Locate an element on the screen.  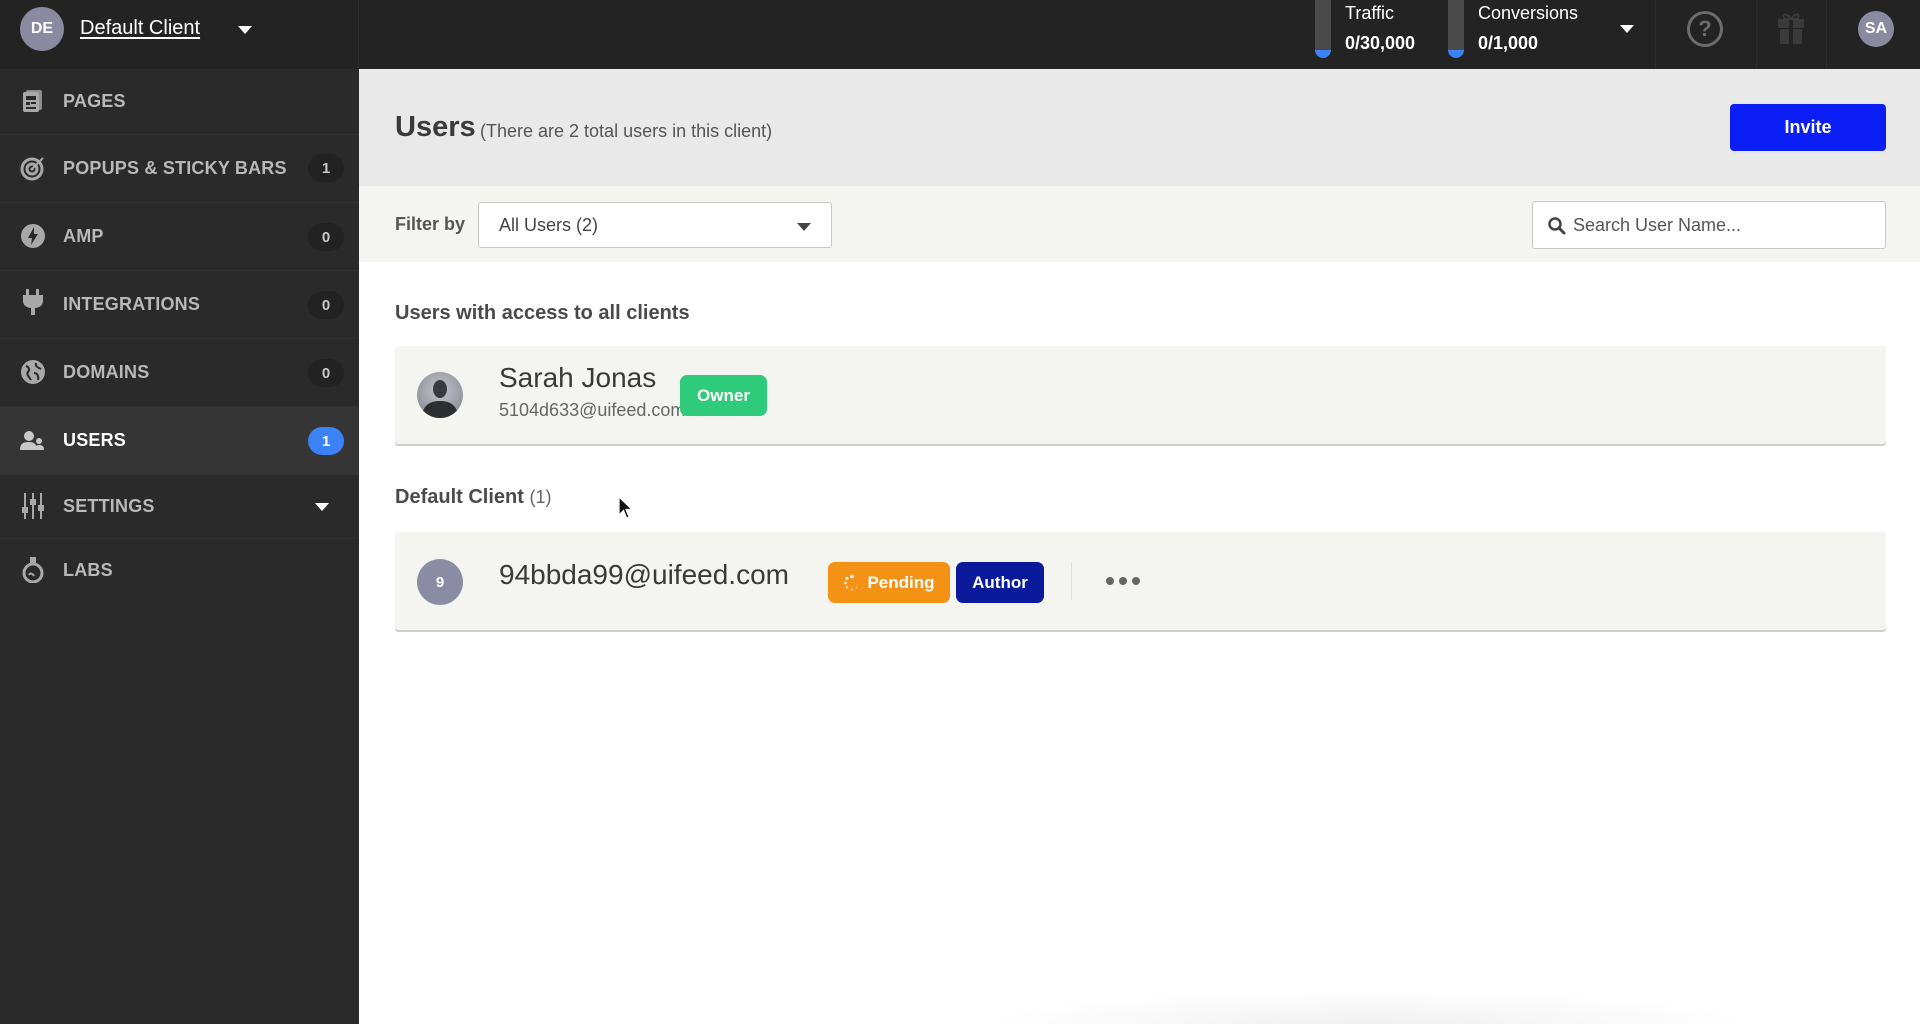
spinner-icon is located at coordinates (851, 582).